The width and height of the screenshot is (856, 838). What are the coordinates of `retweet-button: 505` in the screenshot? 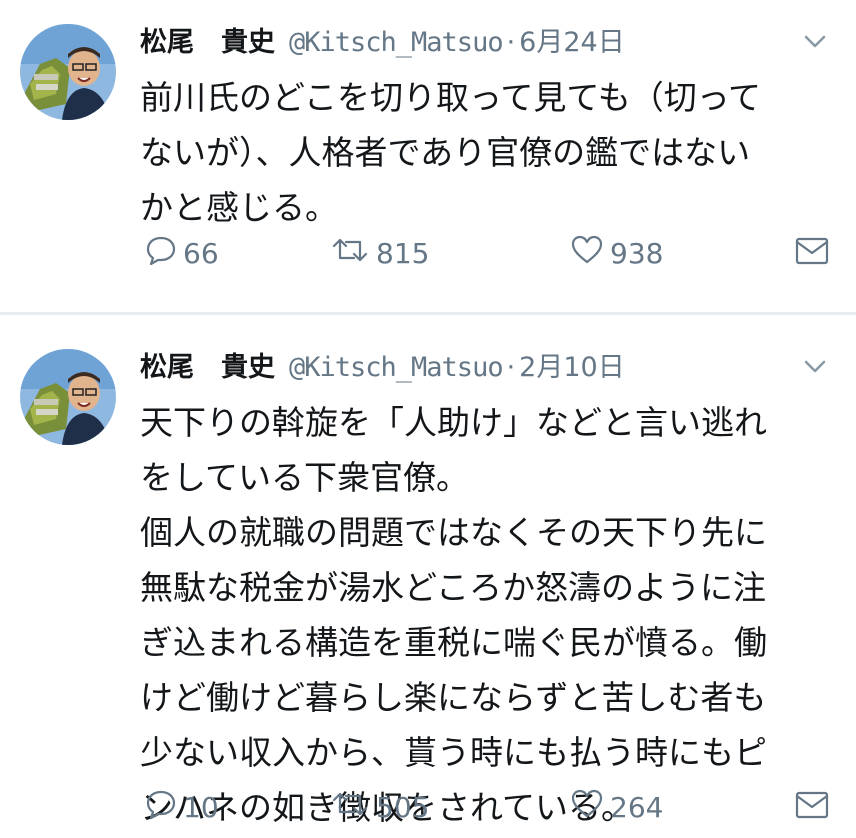 It's located at (379, 807).